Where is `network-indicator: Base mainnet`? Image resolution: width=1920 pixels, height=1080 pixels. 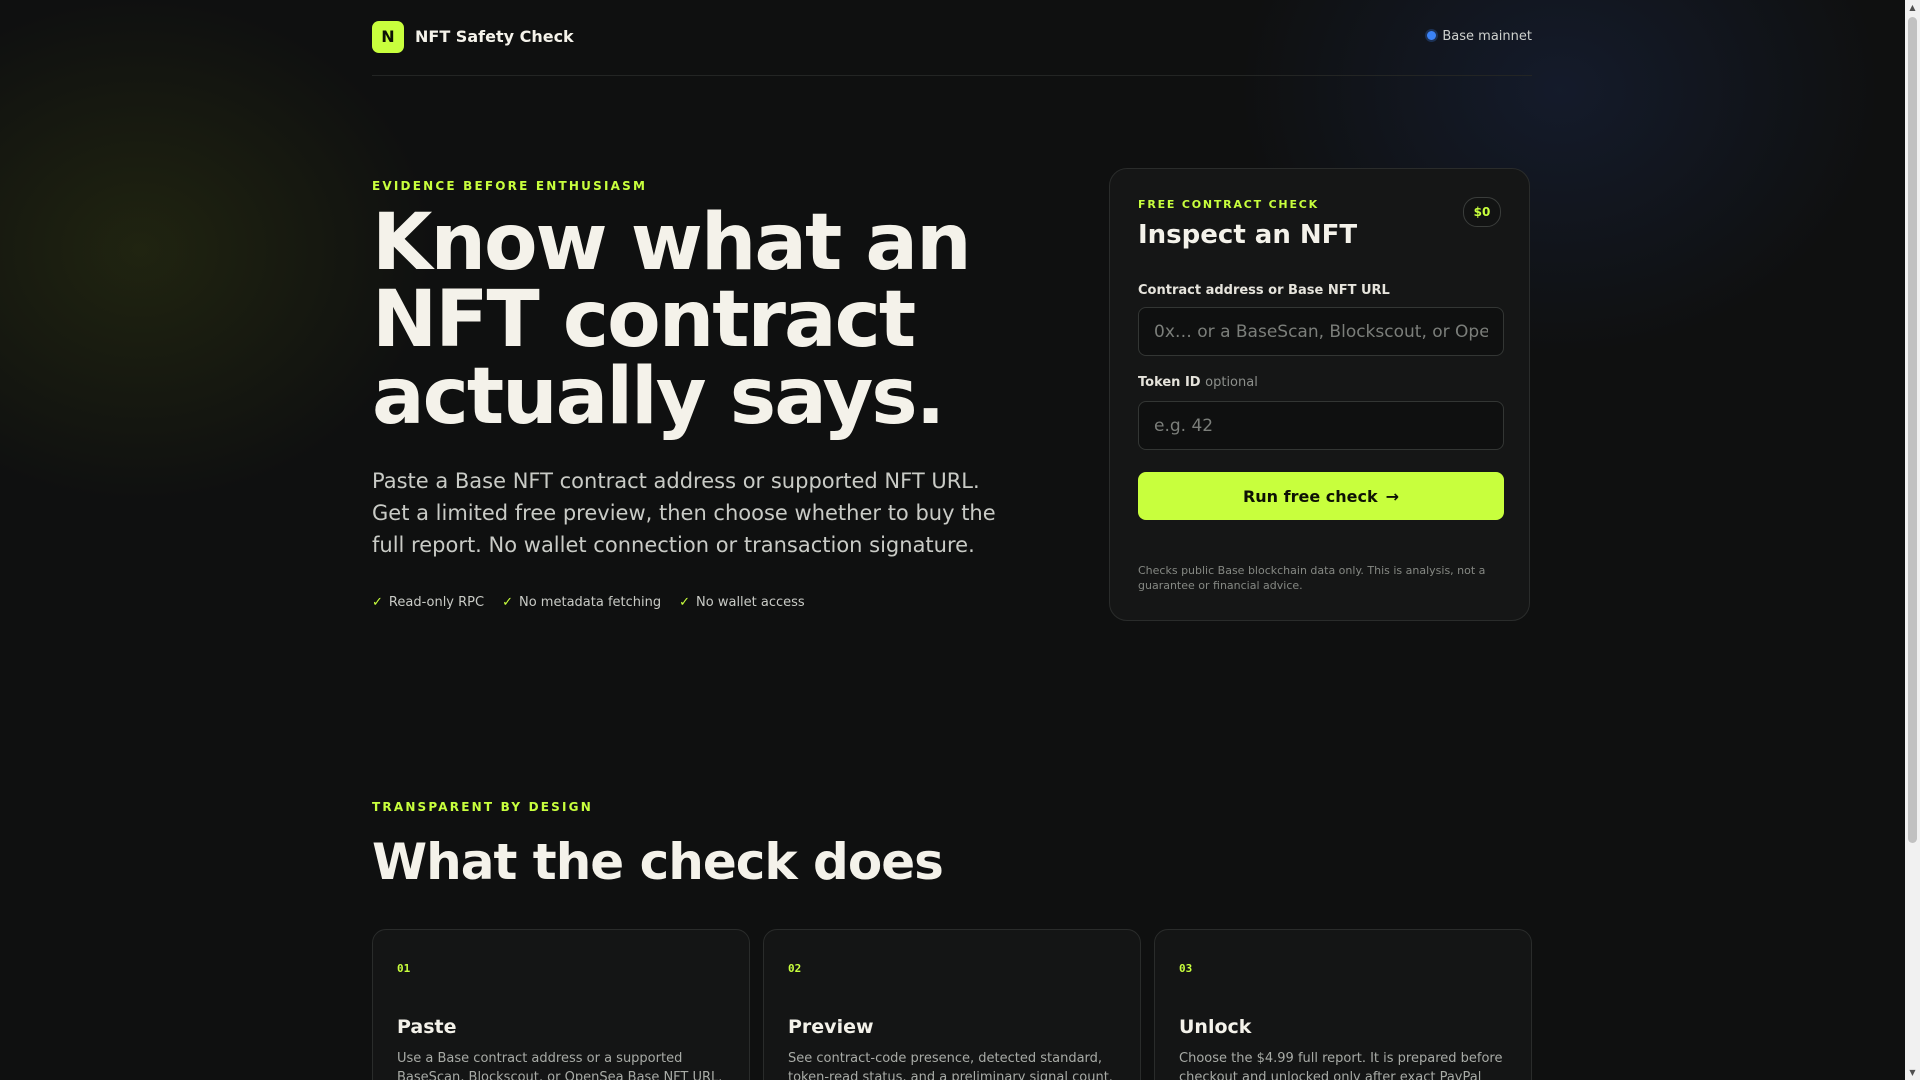
network-indicator: Base mainnet is located at coordinates (1479, 36).